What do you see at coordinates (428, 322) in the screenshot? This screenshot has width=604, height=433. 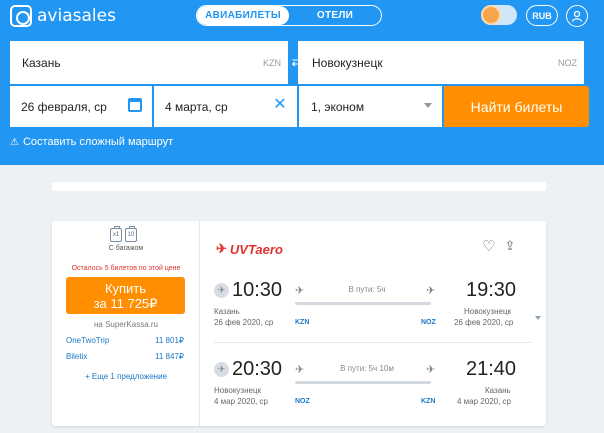 I see `arrival-airport: NOZ` at bounding box center [428, 322].